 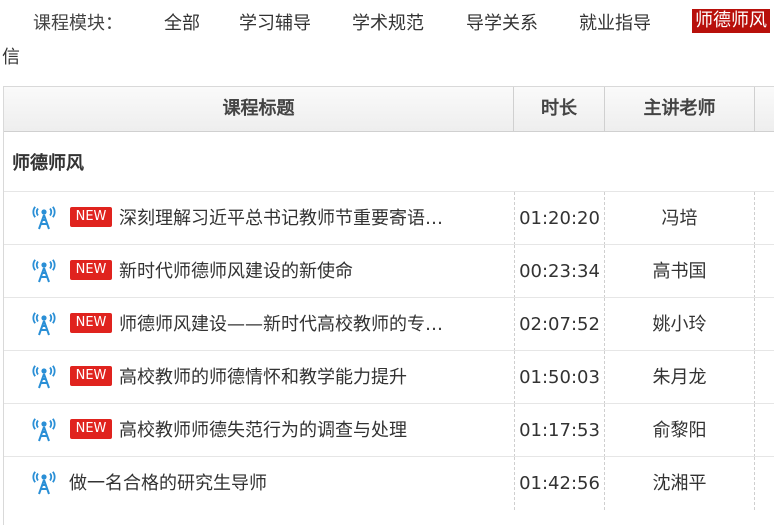 I want to click on course-teacher: 朱月龙, so click(x=680, y=377).